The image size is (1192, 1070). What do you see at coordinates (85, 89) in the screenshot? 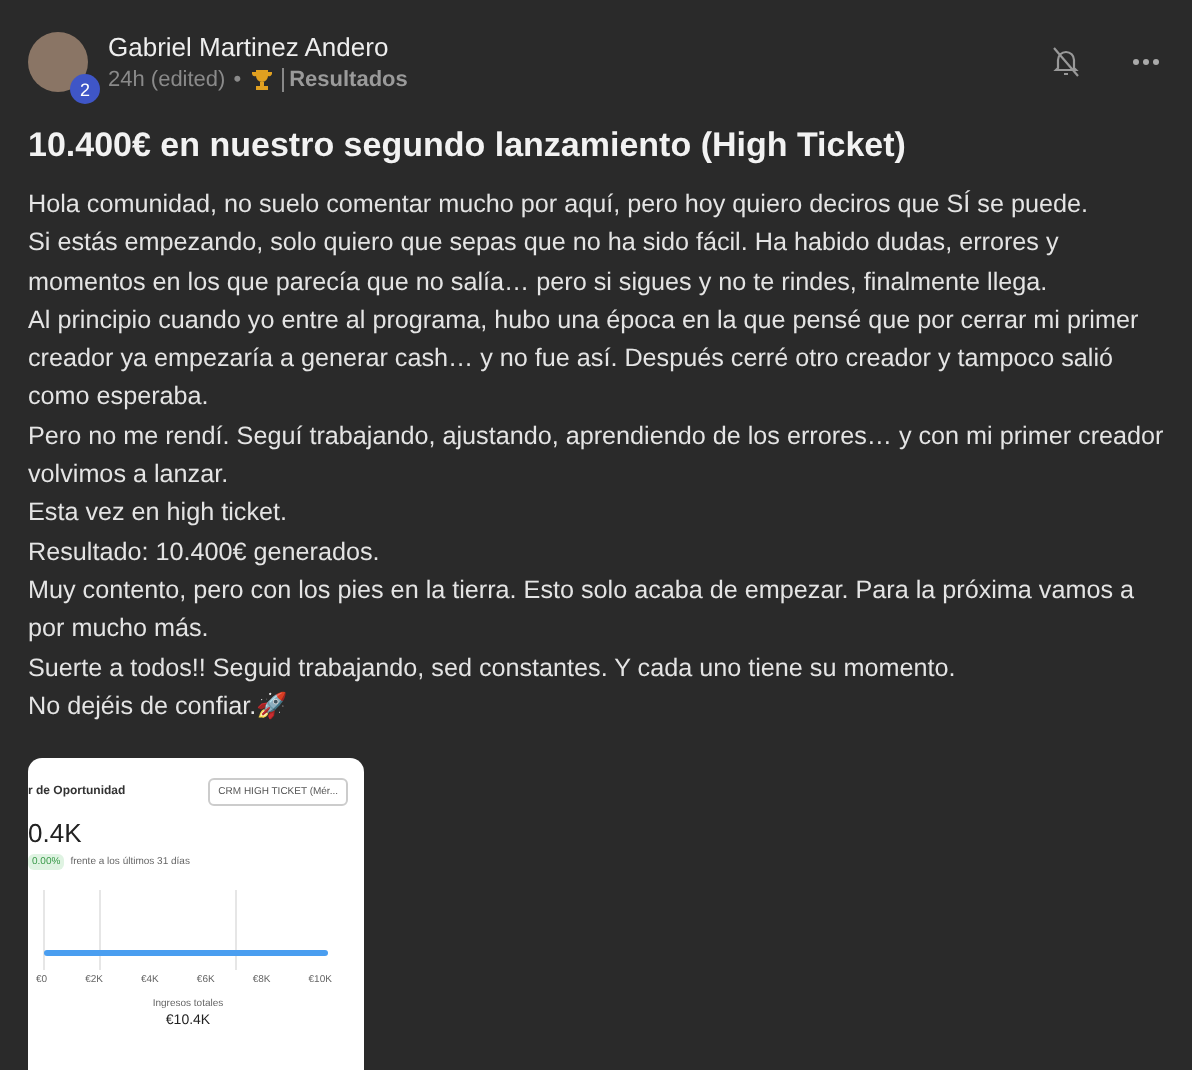
I see `level-badge: 2` at bounding box center [85, 89].